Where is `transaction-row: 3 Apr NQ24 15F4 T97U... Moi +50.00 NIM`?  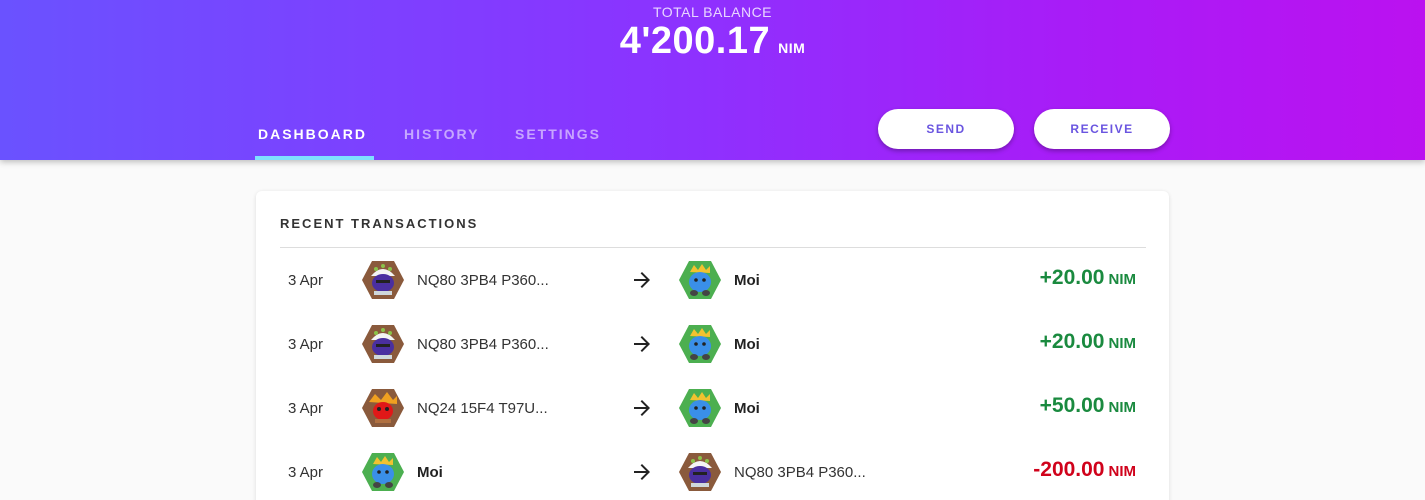 transaction-row: 3 Apr NQ24 15F4 T97U... Moi +50.00 NIM is located at coordinates (712, 408).